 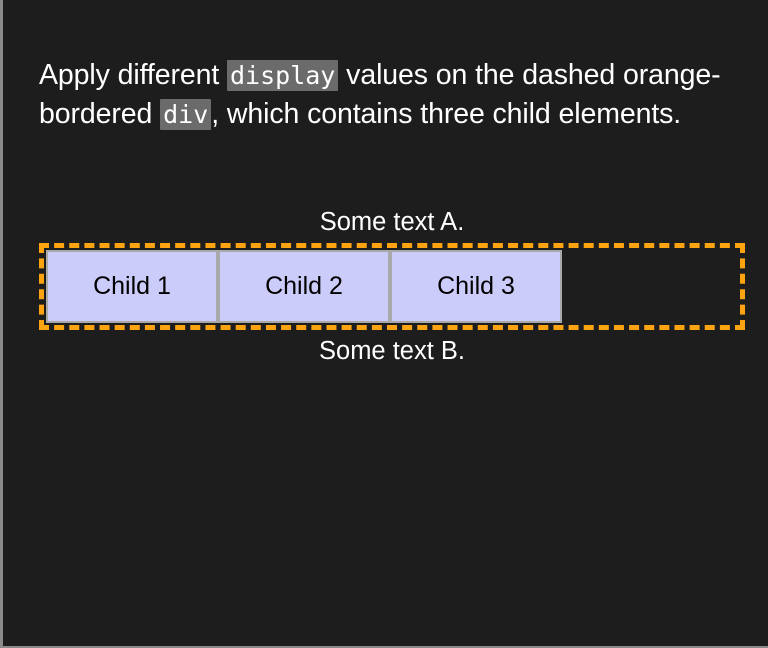 What do you see at coordinates (133, 75) in the screenshot?
I see `intro-text-part1: Apply different` at bounding box center [133, 75].